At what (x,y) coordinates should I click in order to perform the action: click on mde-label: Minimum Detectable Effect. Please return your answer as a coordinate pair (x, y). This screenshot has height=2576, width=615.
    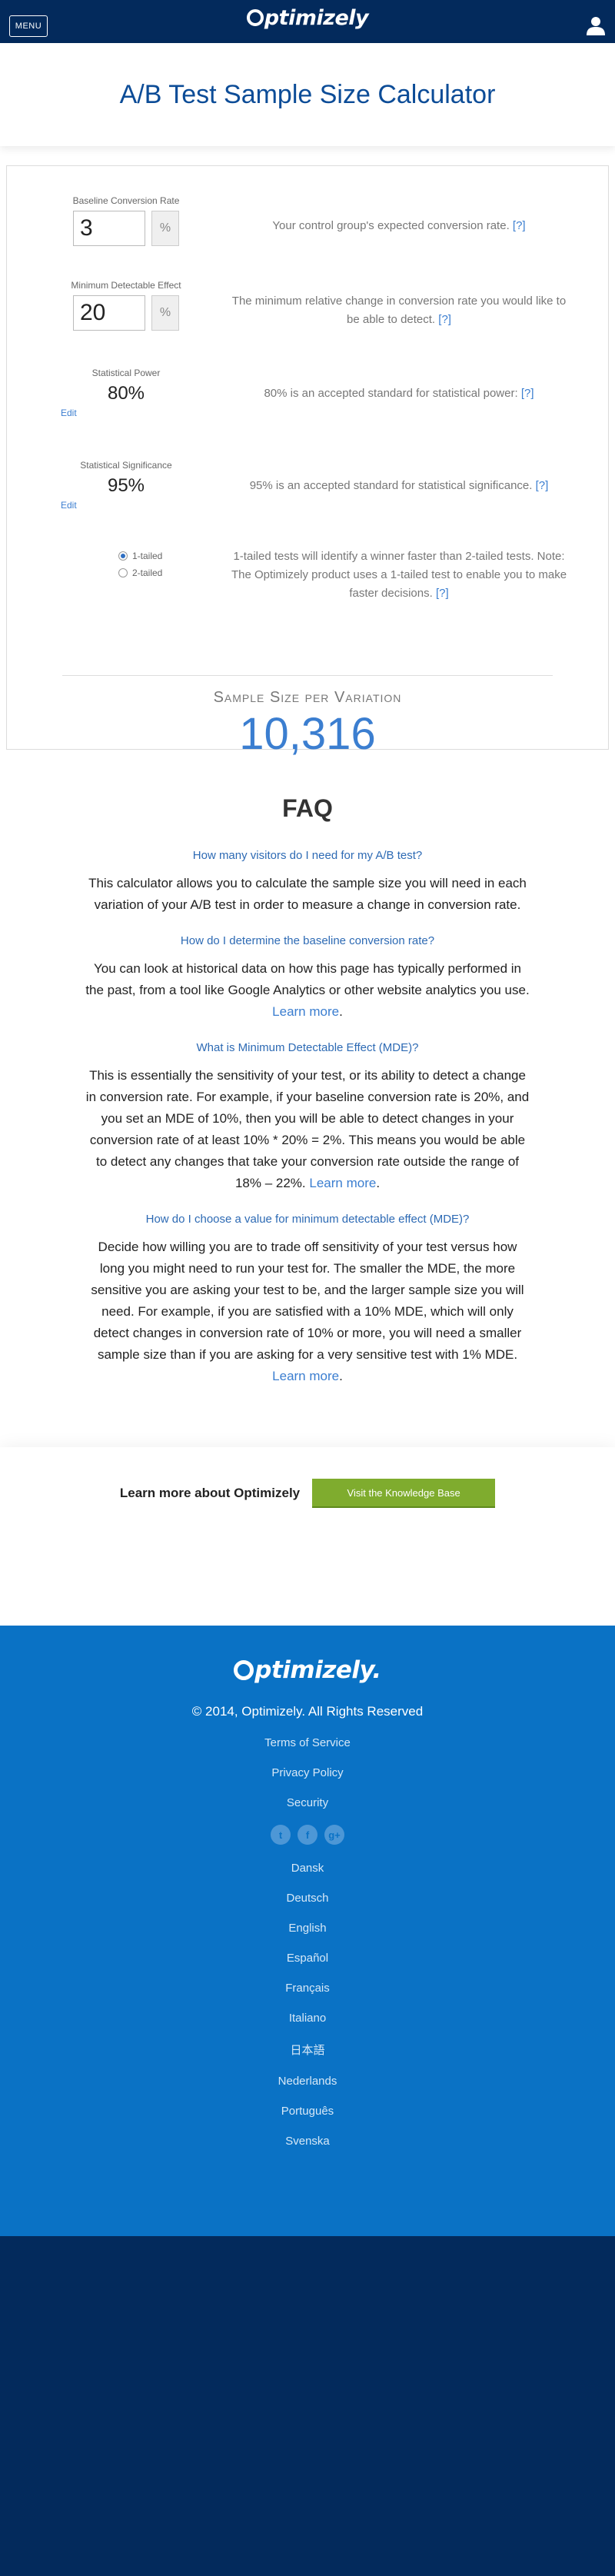
    Looking at the image, I should click on (126, 285).